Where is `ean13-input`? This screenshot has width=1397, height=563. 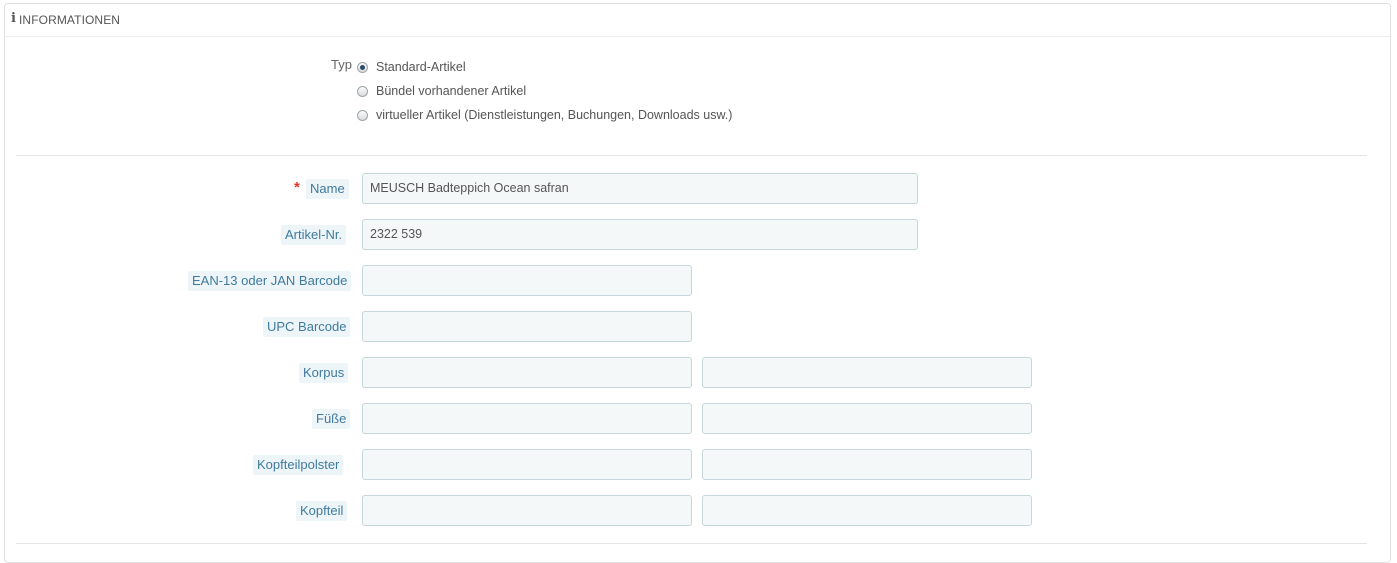
ean13-input is located at coordinates (527, 280).